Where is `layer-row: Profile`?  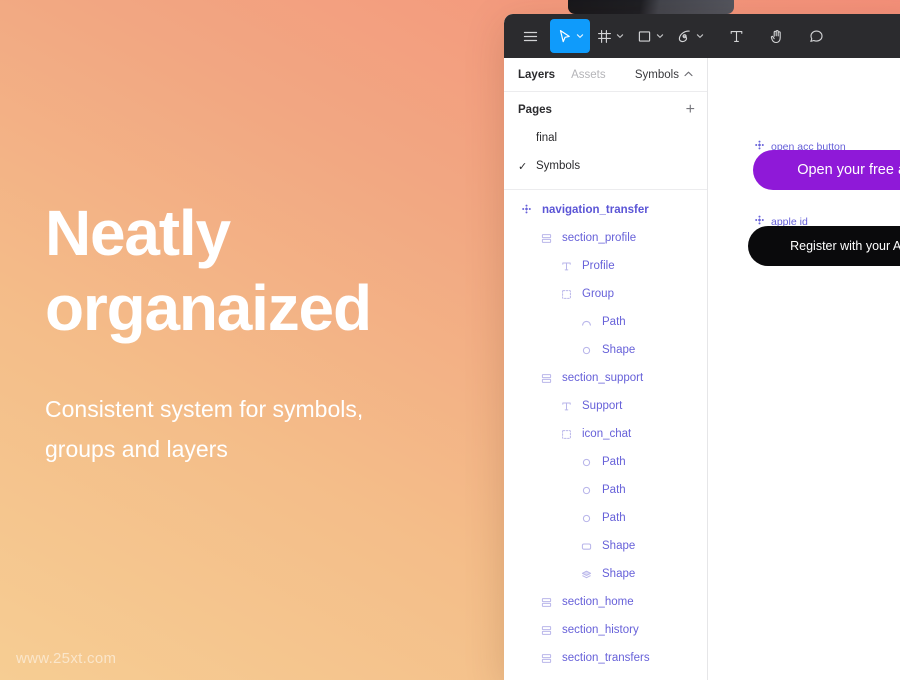 layer-row: Profile is located at coordinates (605, 266).